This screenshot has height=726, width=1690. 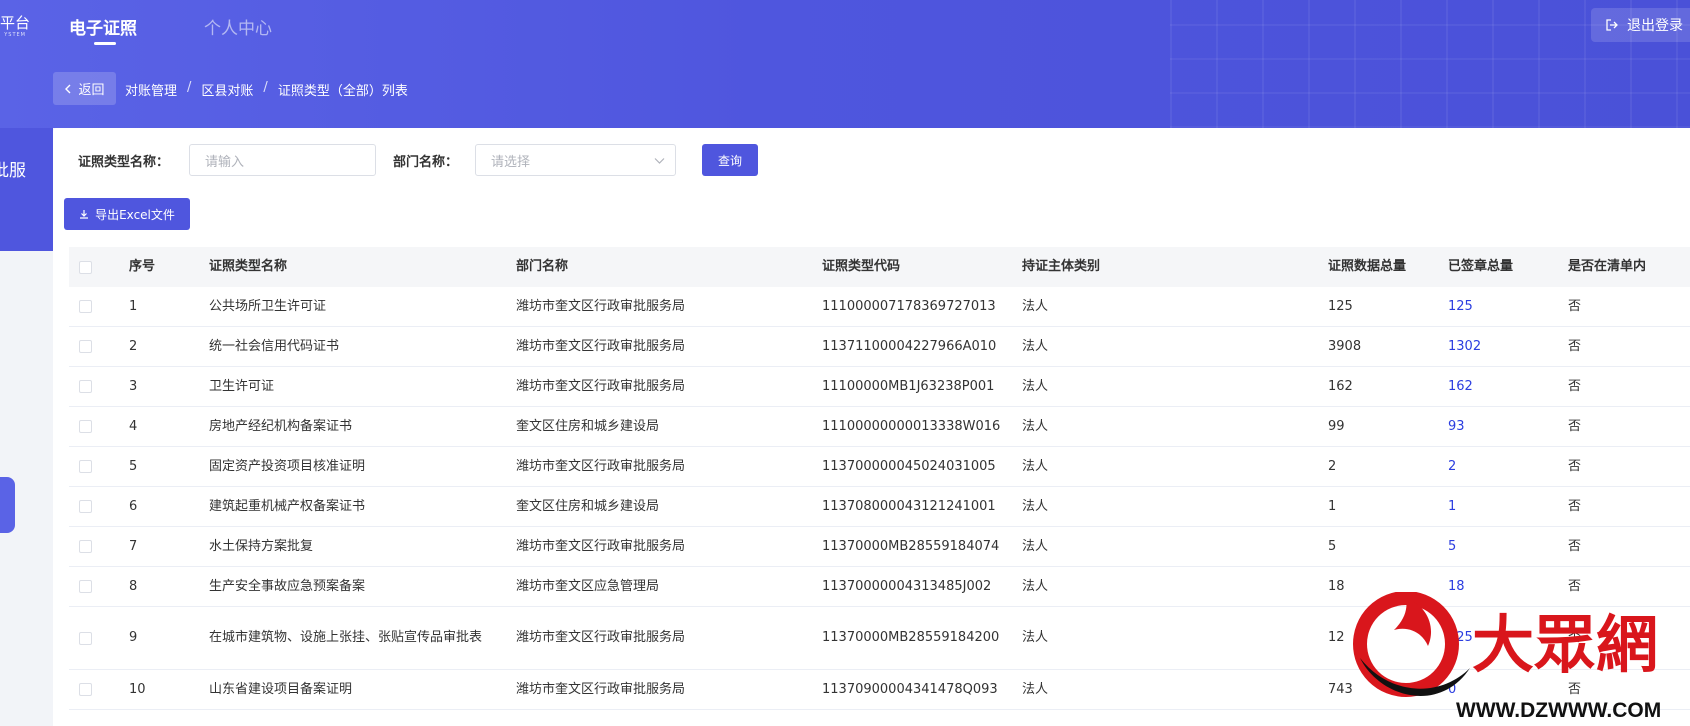 What do you see at coordinates (861, 266) in the screenshot?
I see `column-header: 证照类型代码` at bounding box center [861, 266].